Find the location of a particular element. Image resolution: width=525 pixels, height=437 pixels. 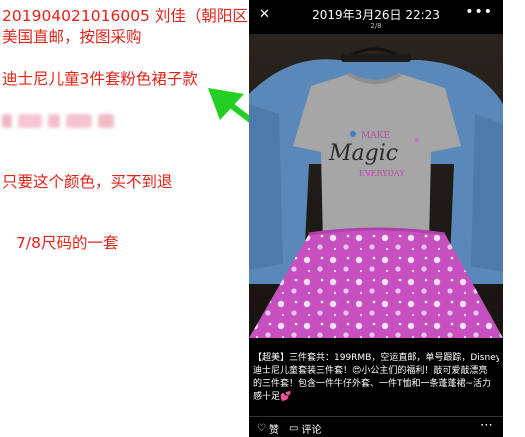

heart-icon: ♡ is located at coordinates (261, 428).